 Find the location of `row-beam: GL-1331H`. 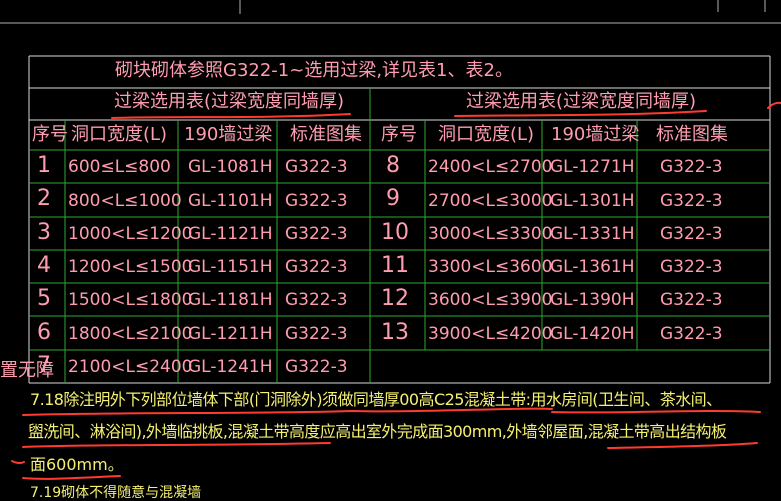

row-beam: GL-1331H is located at coordinates (592, 234).